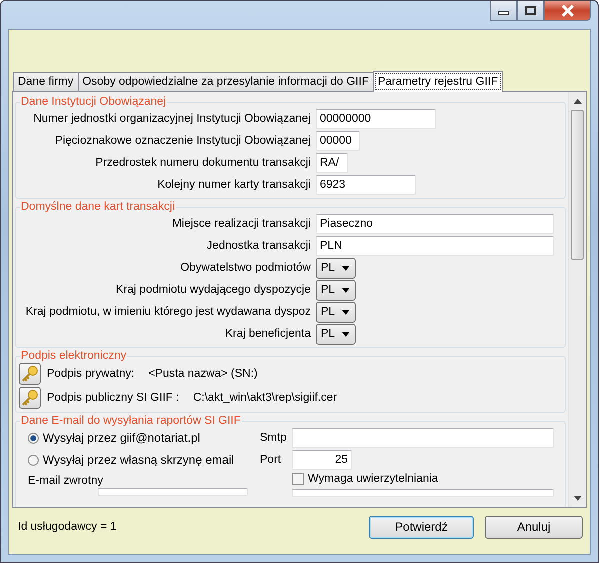 The width and height of the screenshot is (599, 563). I want to click on field-label: Numer jednostki organizacyjnej Instytucji Obowiązanej, so click(172, 119).